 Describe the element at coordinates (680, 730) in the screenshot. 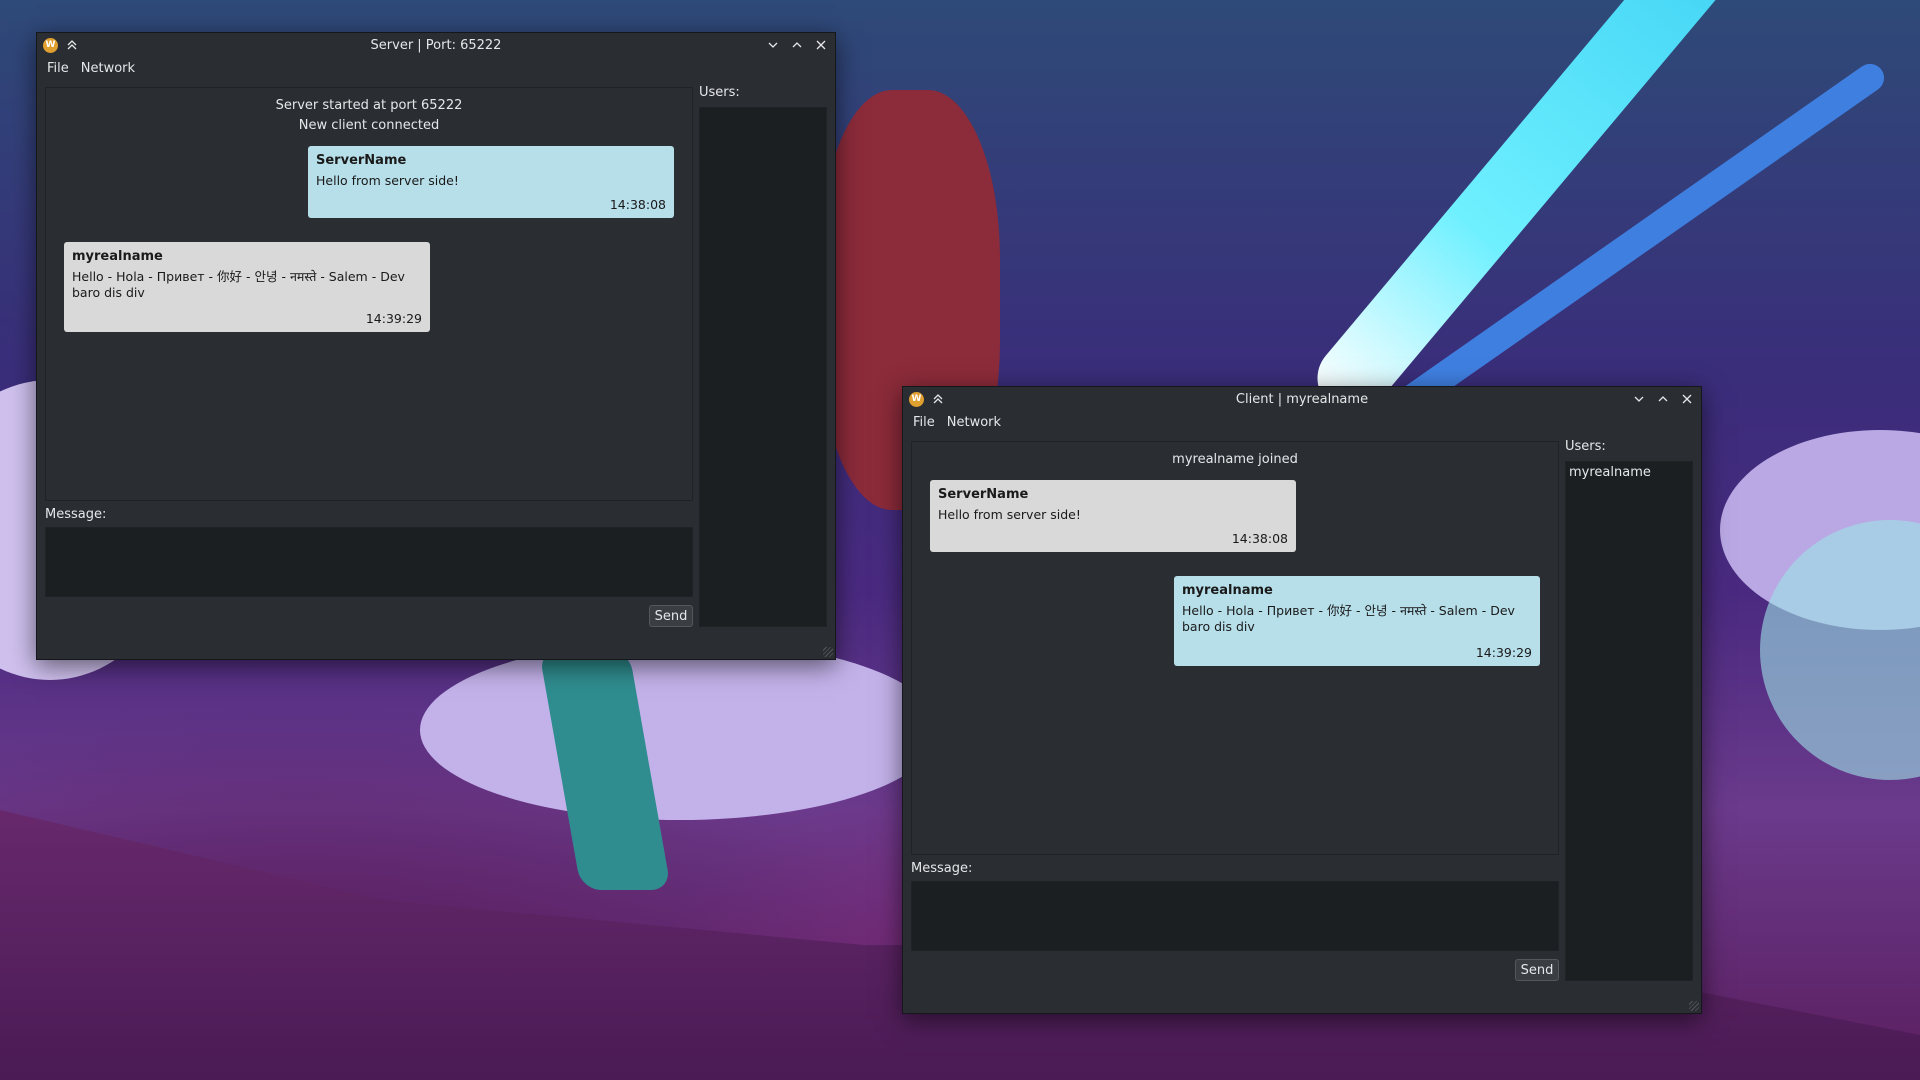

I see `wallpaper-cloud` at that location.